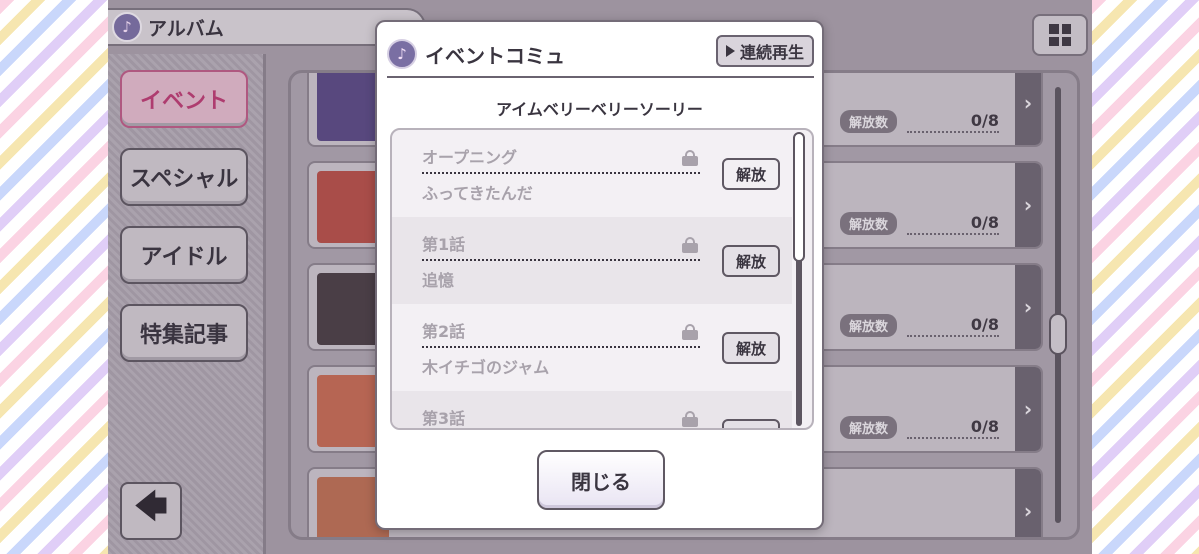  Describe the element at coordinates (600, 55) in the screenshot. I see `dialog-header: ♪ イベントコミュ 連続再生` at that location.